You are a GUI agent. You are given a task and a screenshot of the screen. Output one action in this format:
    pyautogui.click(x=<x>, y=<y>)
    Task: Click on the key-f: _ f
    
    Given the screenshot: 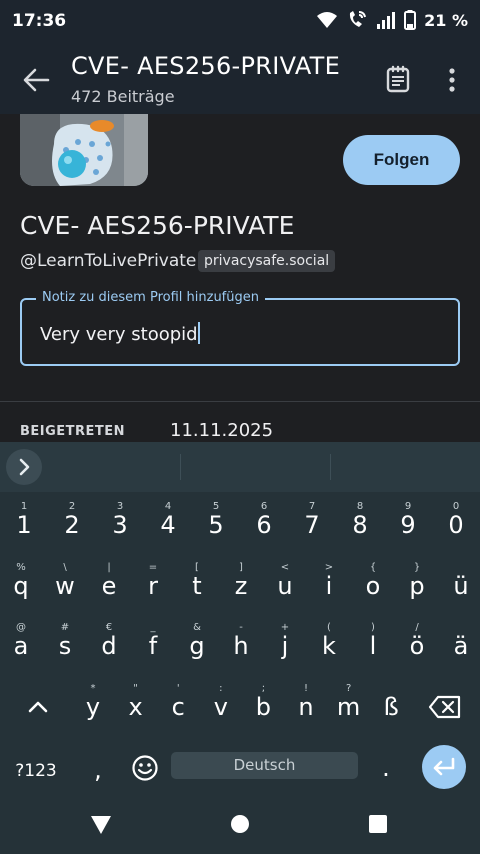 What is the action you would take?
    pyautogui.click(x=153, y=646)
    